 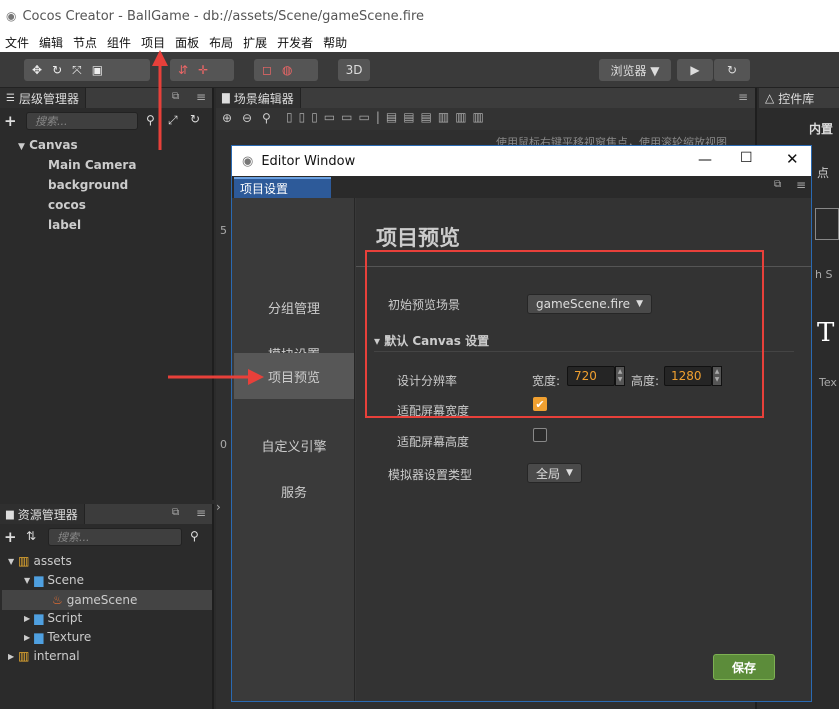 I want to click on annotation-arrows, so click(x=208, y=217).